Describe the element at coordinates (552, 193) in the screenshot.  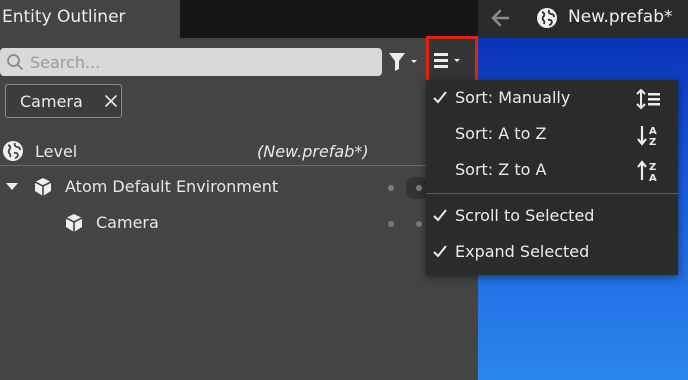
I see `menu-separator` at that location.